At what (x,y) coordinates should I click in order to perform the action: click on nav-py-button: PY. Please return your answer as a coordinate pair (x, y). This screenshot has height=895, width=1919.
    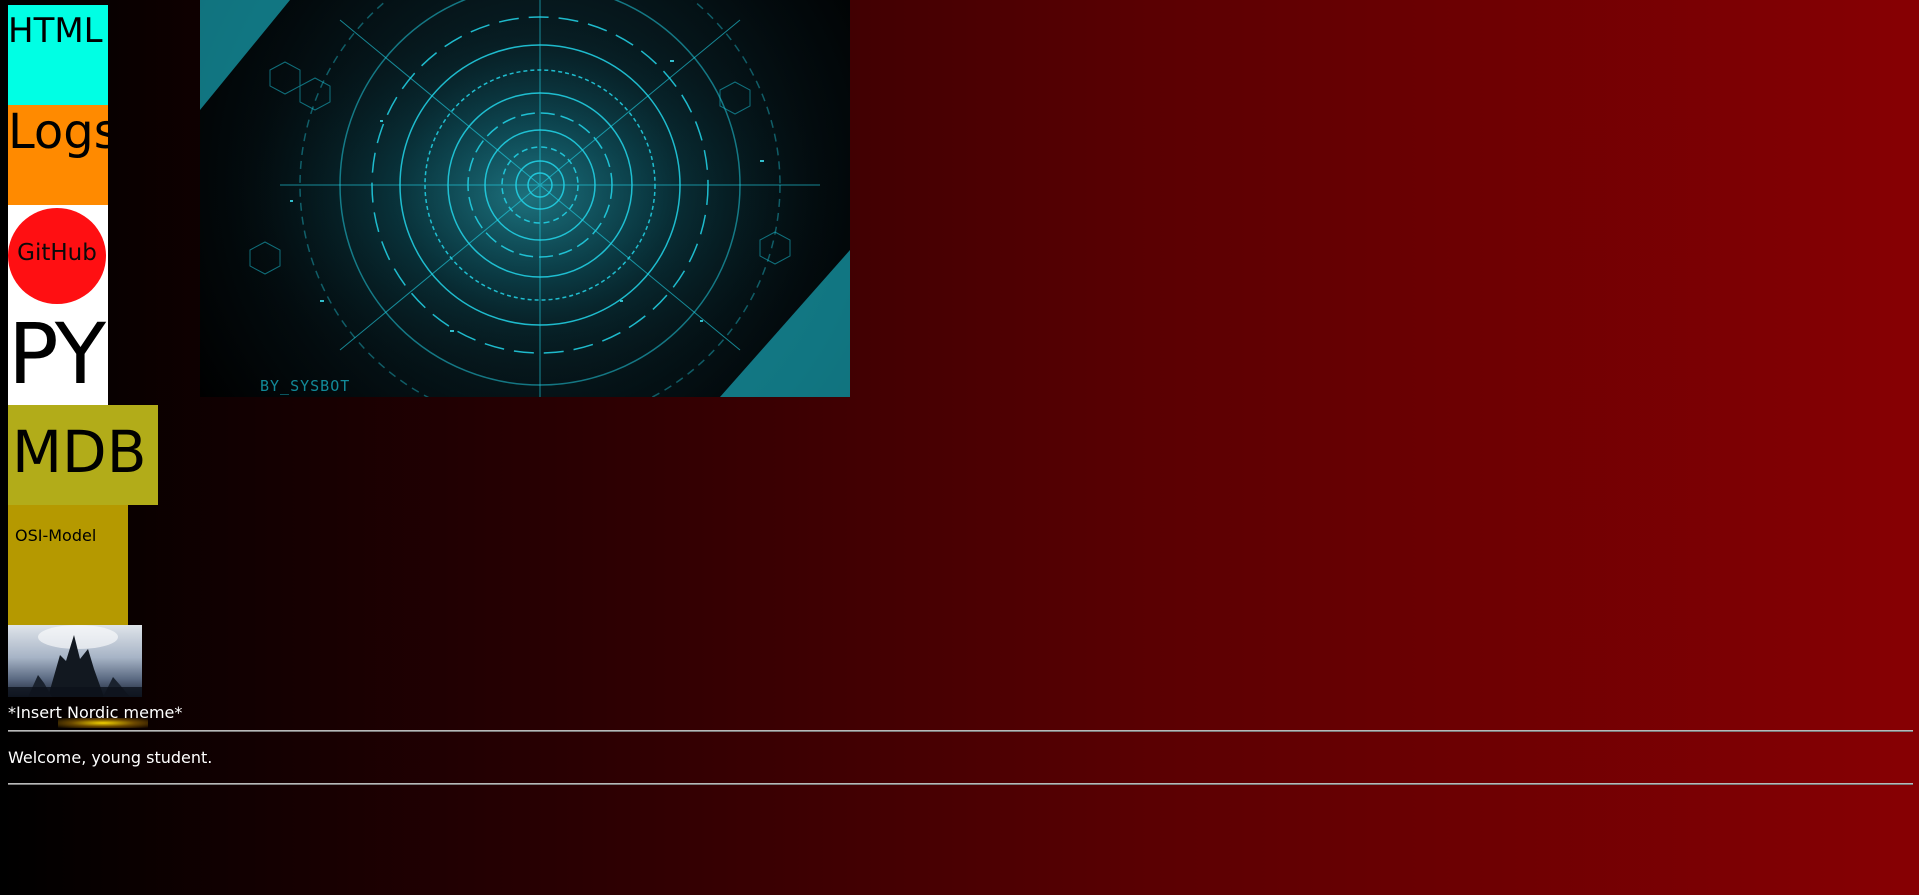
    Looking at the image, I should click on (58, 355).